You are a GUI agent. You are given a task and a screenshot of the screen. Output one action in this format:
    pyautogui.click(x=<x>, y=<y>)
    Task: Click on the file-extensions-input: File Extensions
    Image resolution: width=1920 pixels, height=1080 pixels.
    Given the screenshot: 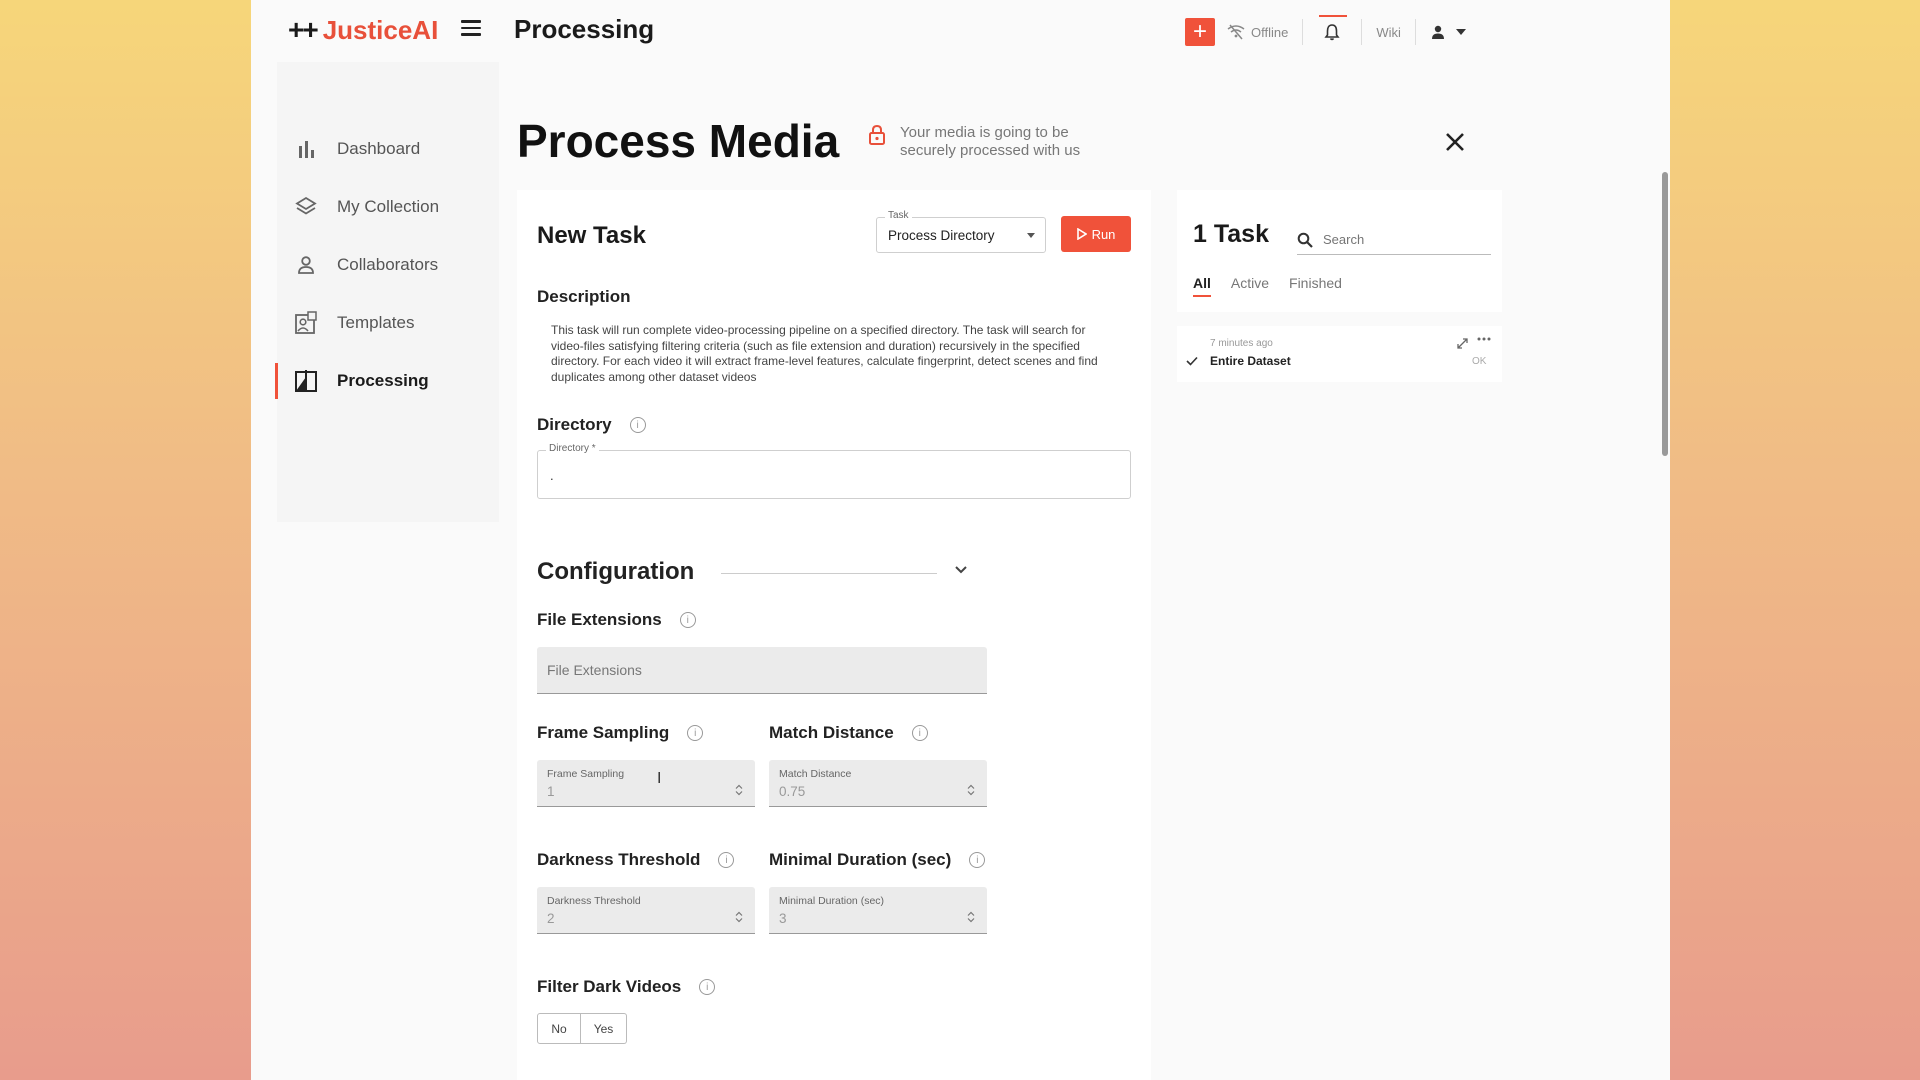 What is the action you would take?
    pyautogui.click(x=762, y=670)
    